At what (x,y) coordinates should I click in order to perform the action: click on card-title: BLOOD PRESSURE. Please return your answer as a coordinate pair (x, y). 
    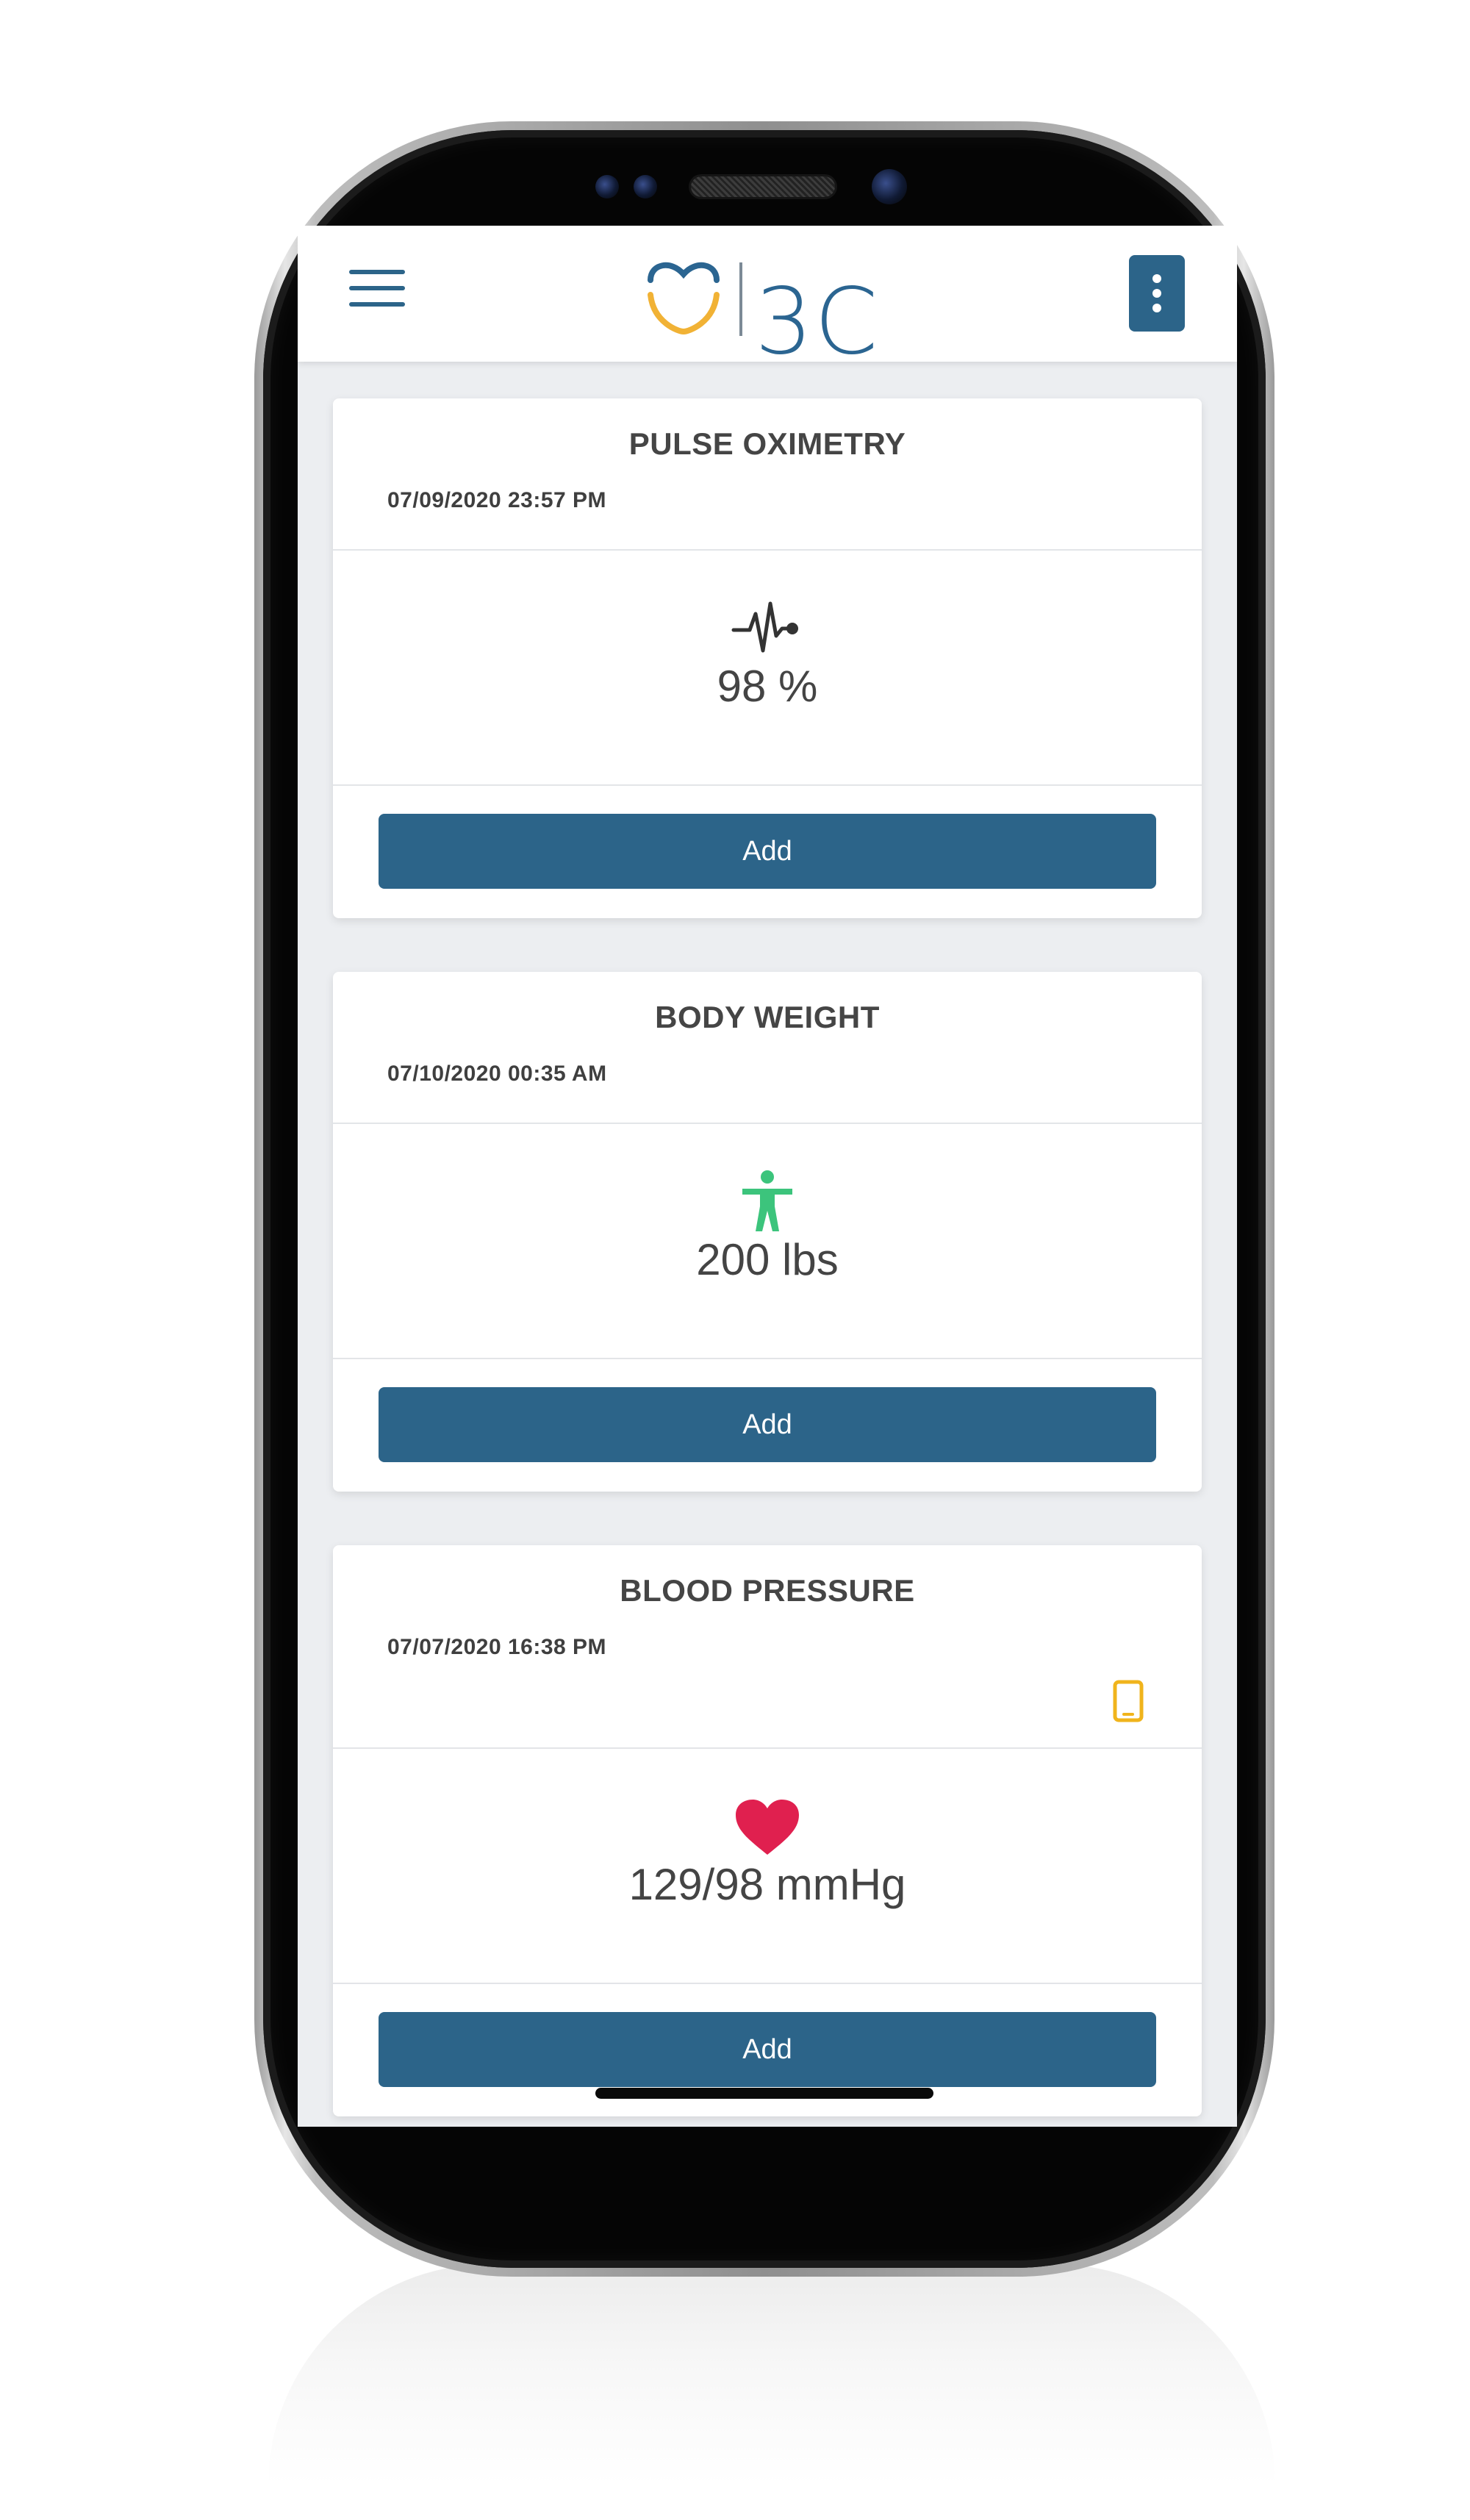
    Looking at the image, I should click on (767, 1590).